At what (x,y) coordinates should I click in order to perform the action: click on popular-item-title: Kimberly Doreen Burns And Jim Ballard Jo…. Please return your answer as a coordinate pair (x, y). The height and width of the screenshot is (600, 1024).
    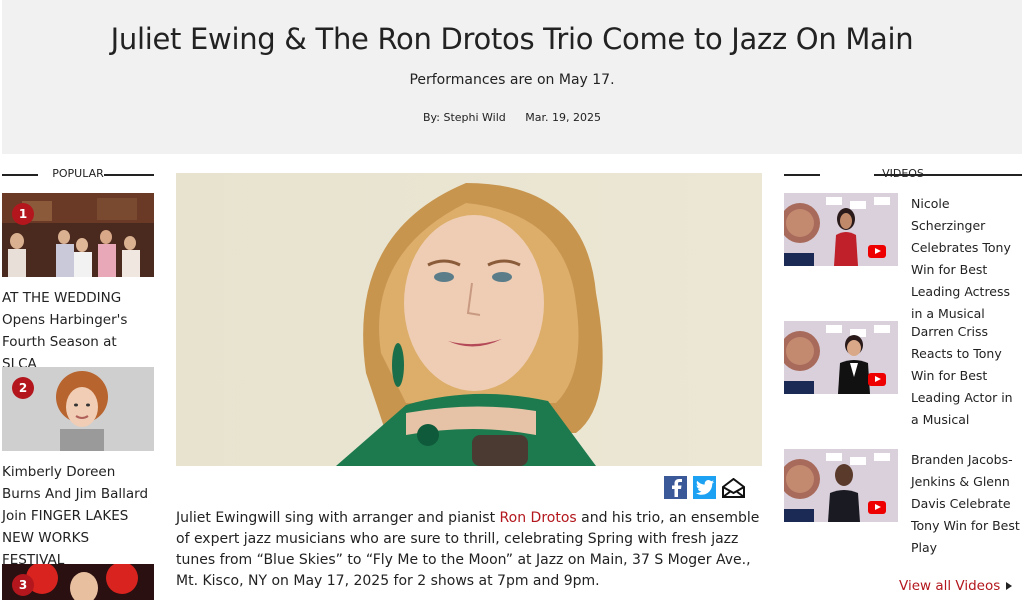
    Looking at the image, I should click on (78, 516).